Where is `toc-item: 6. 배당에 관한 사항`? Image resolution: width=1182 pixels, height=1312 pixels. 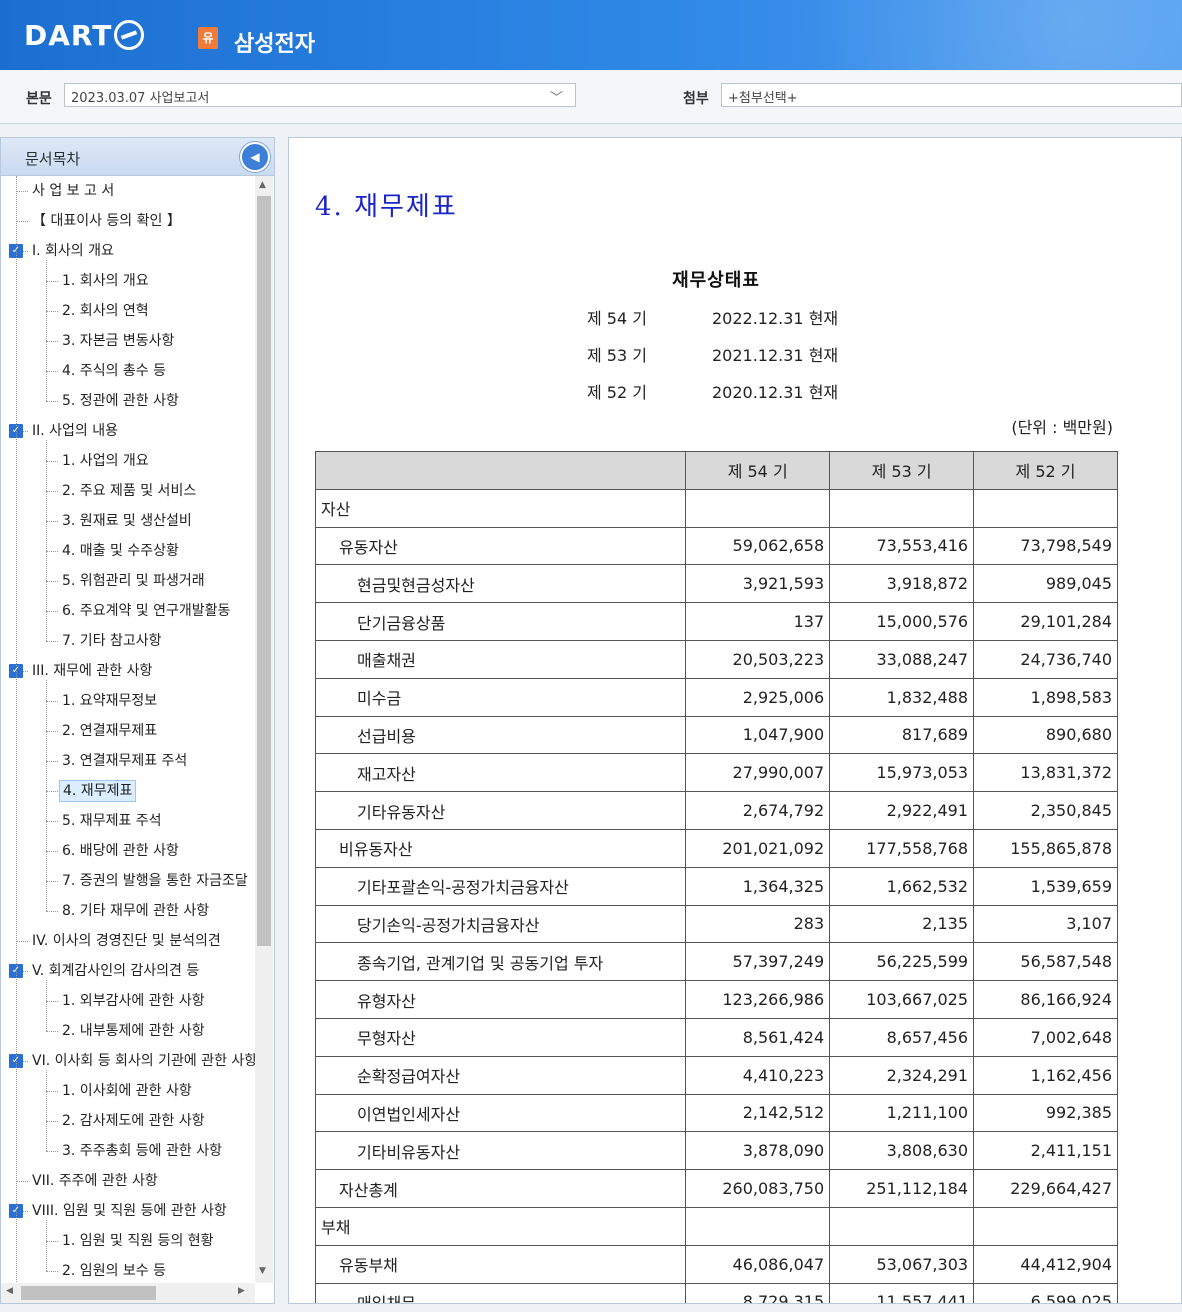 toc-item: 6. 배당에 관한 사항 is located at coordinates (120, 851).